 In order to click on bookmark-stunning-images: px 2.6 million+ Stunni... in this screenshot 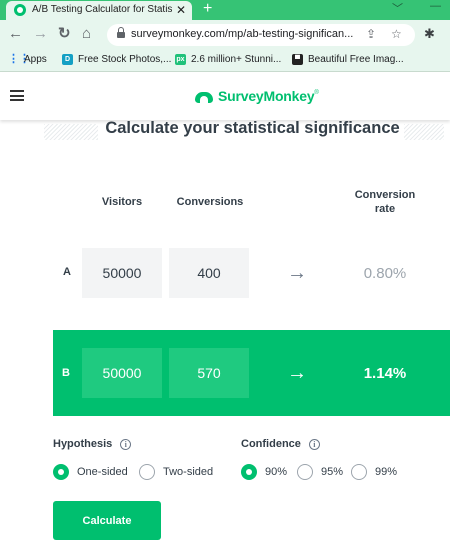, I will do `click(228, 59)`.